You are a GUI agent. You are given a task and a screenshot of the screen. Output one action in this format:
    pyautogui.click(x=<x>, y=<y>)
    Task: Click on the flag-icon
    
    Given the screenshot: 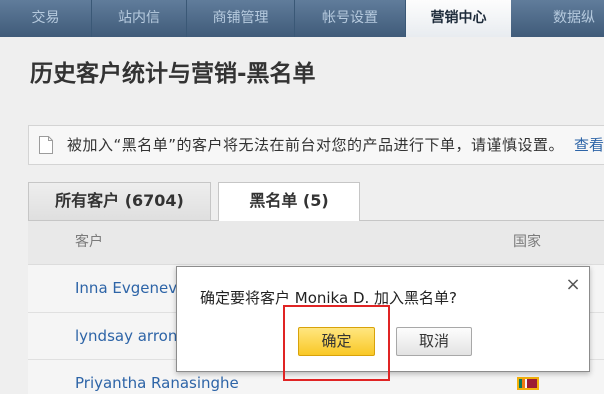 What is the action you would take?
    pyautogui.click(x=528, y=383)
    